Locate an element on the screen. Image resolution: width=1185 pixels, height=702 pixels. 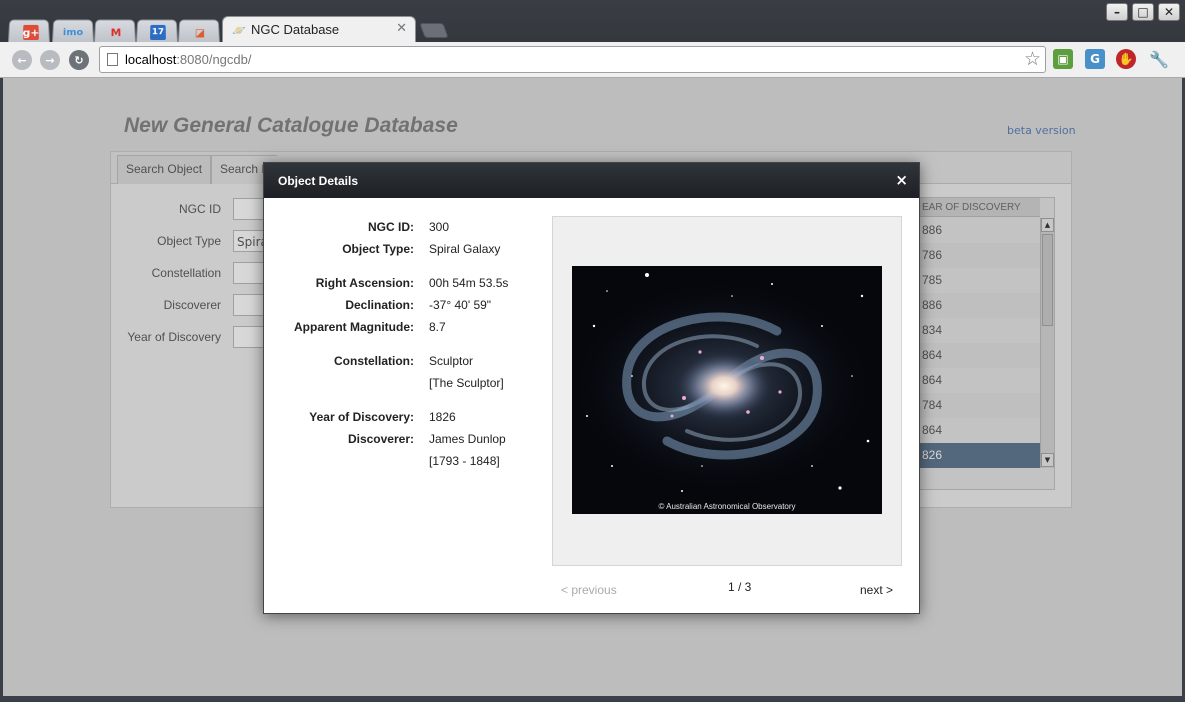
url-text: localhost:8080/ngcdb/ is located at coordinates (188, 59).